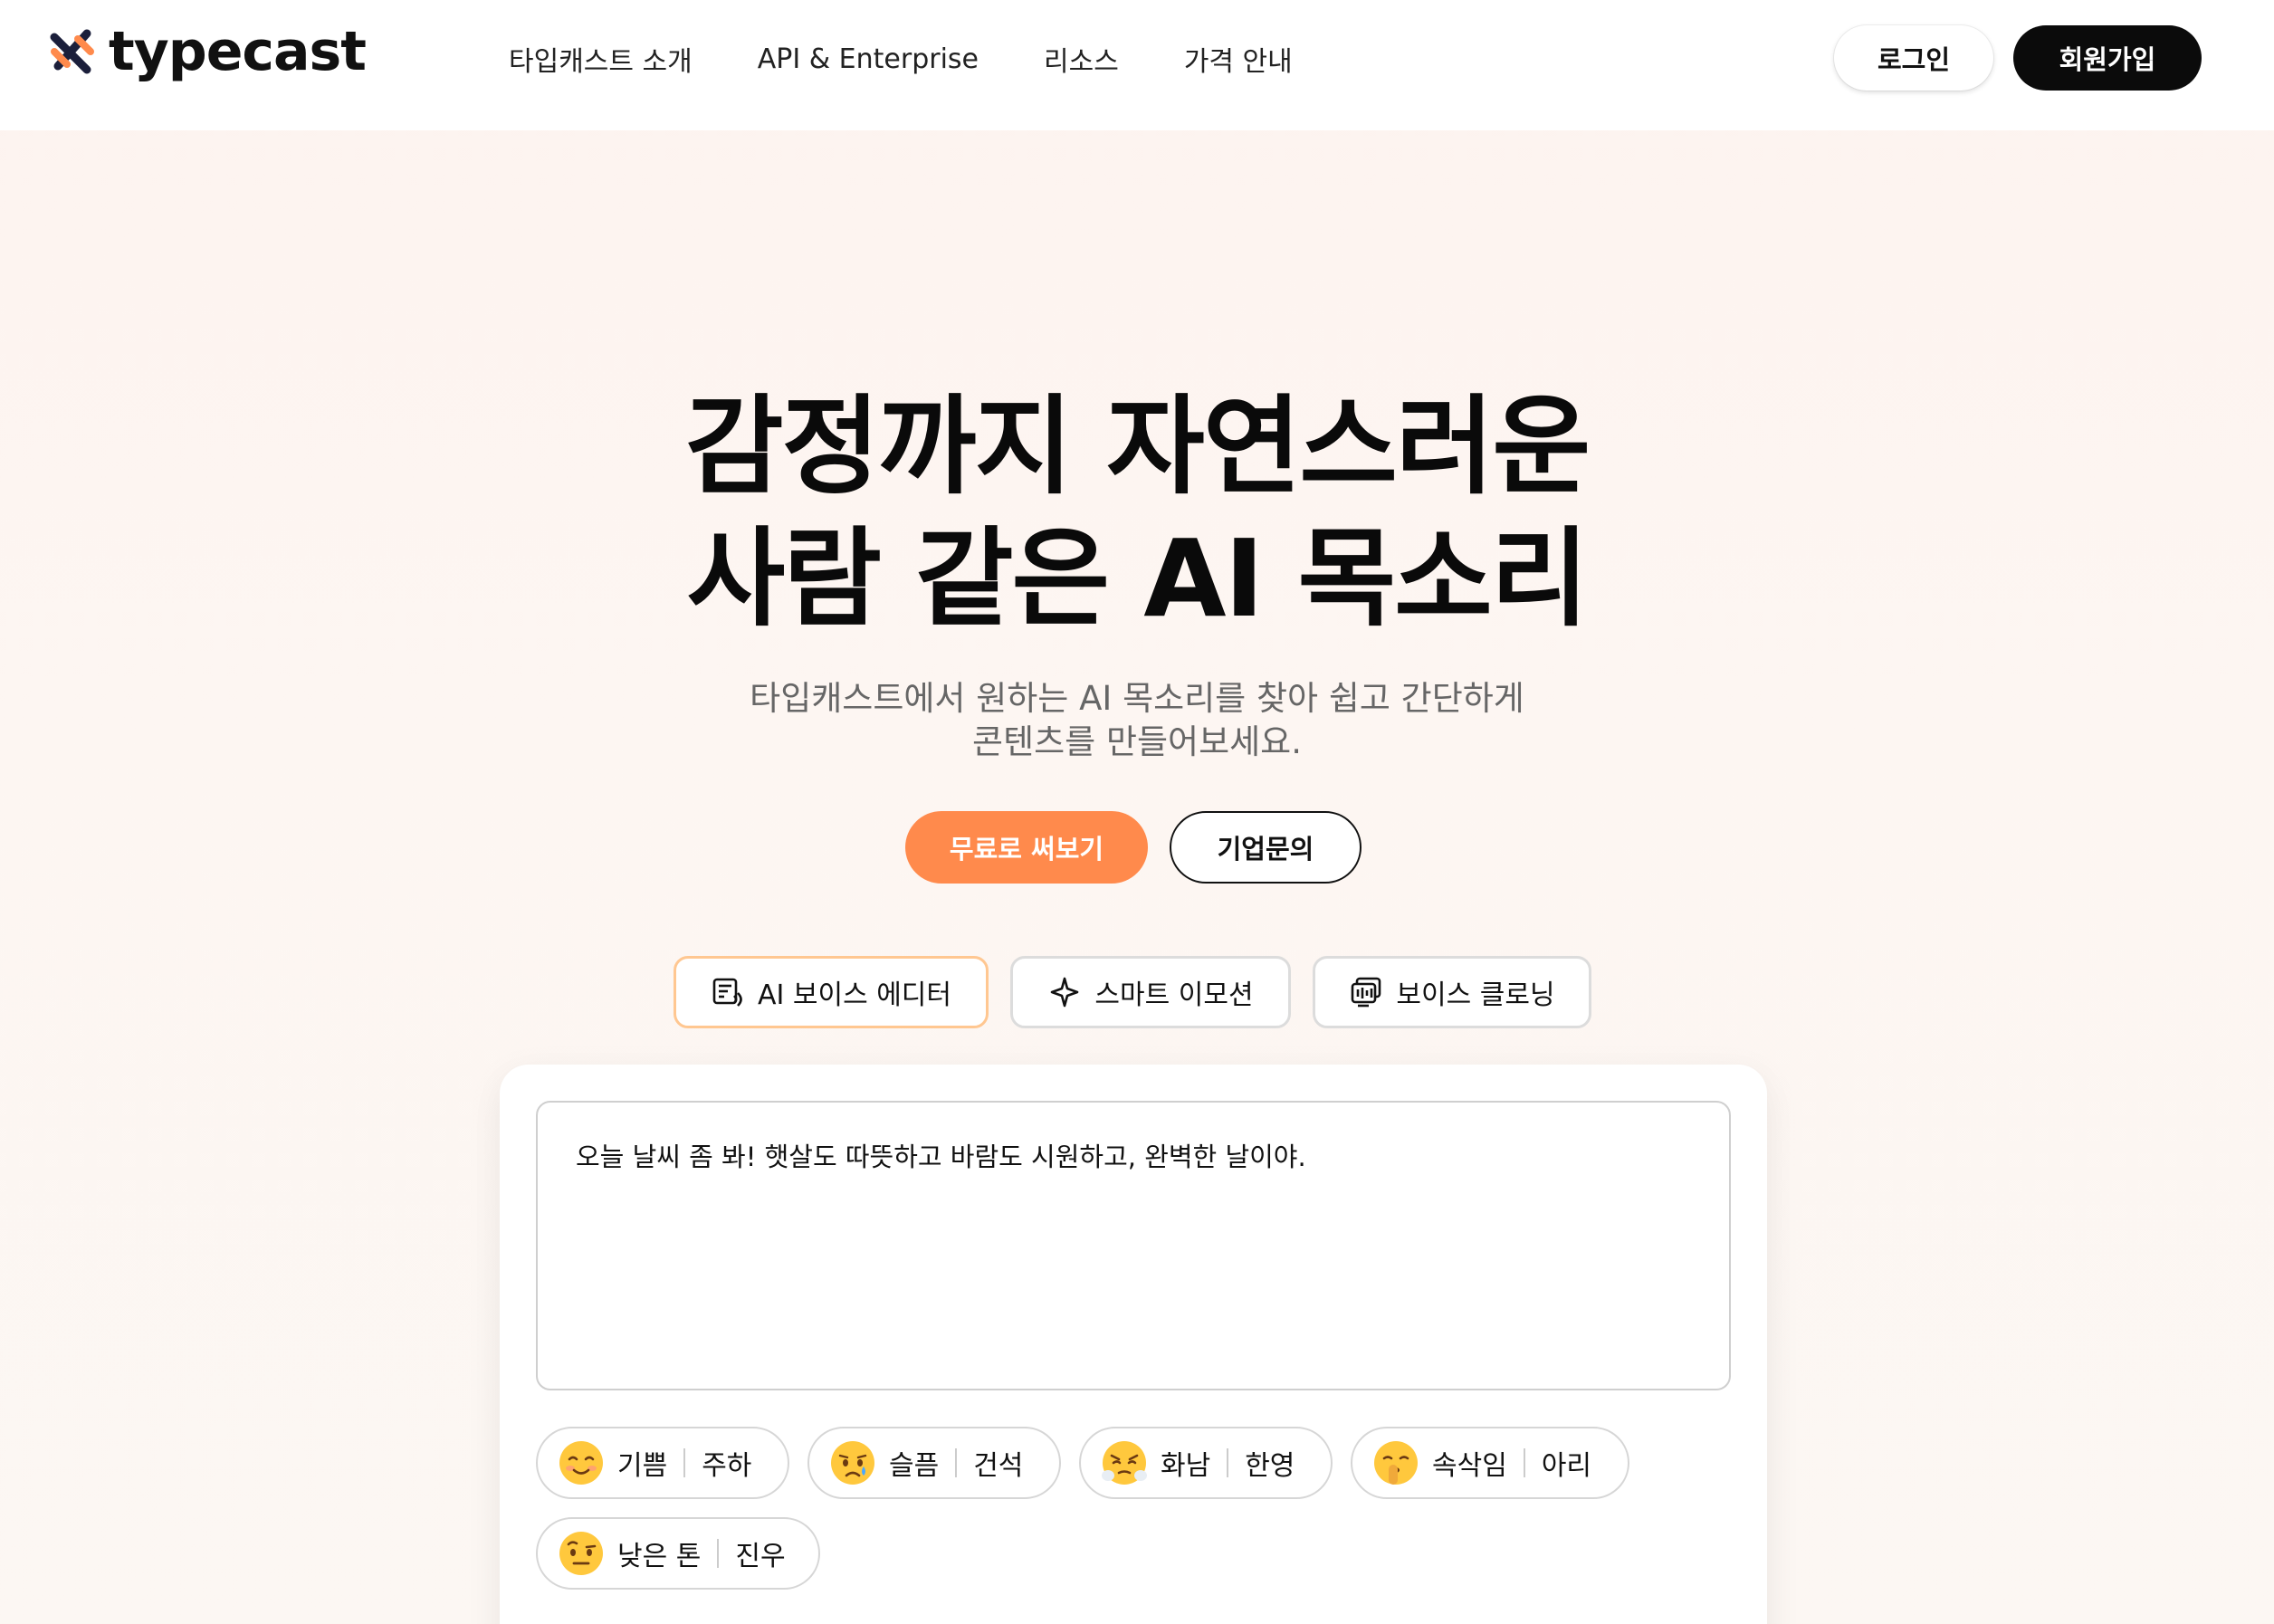 The image size is (2274, 1624). Describe the element at coordinates (1082, 59) in the screenshot. I see `nav-item-resources: 리소스` at that location.